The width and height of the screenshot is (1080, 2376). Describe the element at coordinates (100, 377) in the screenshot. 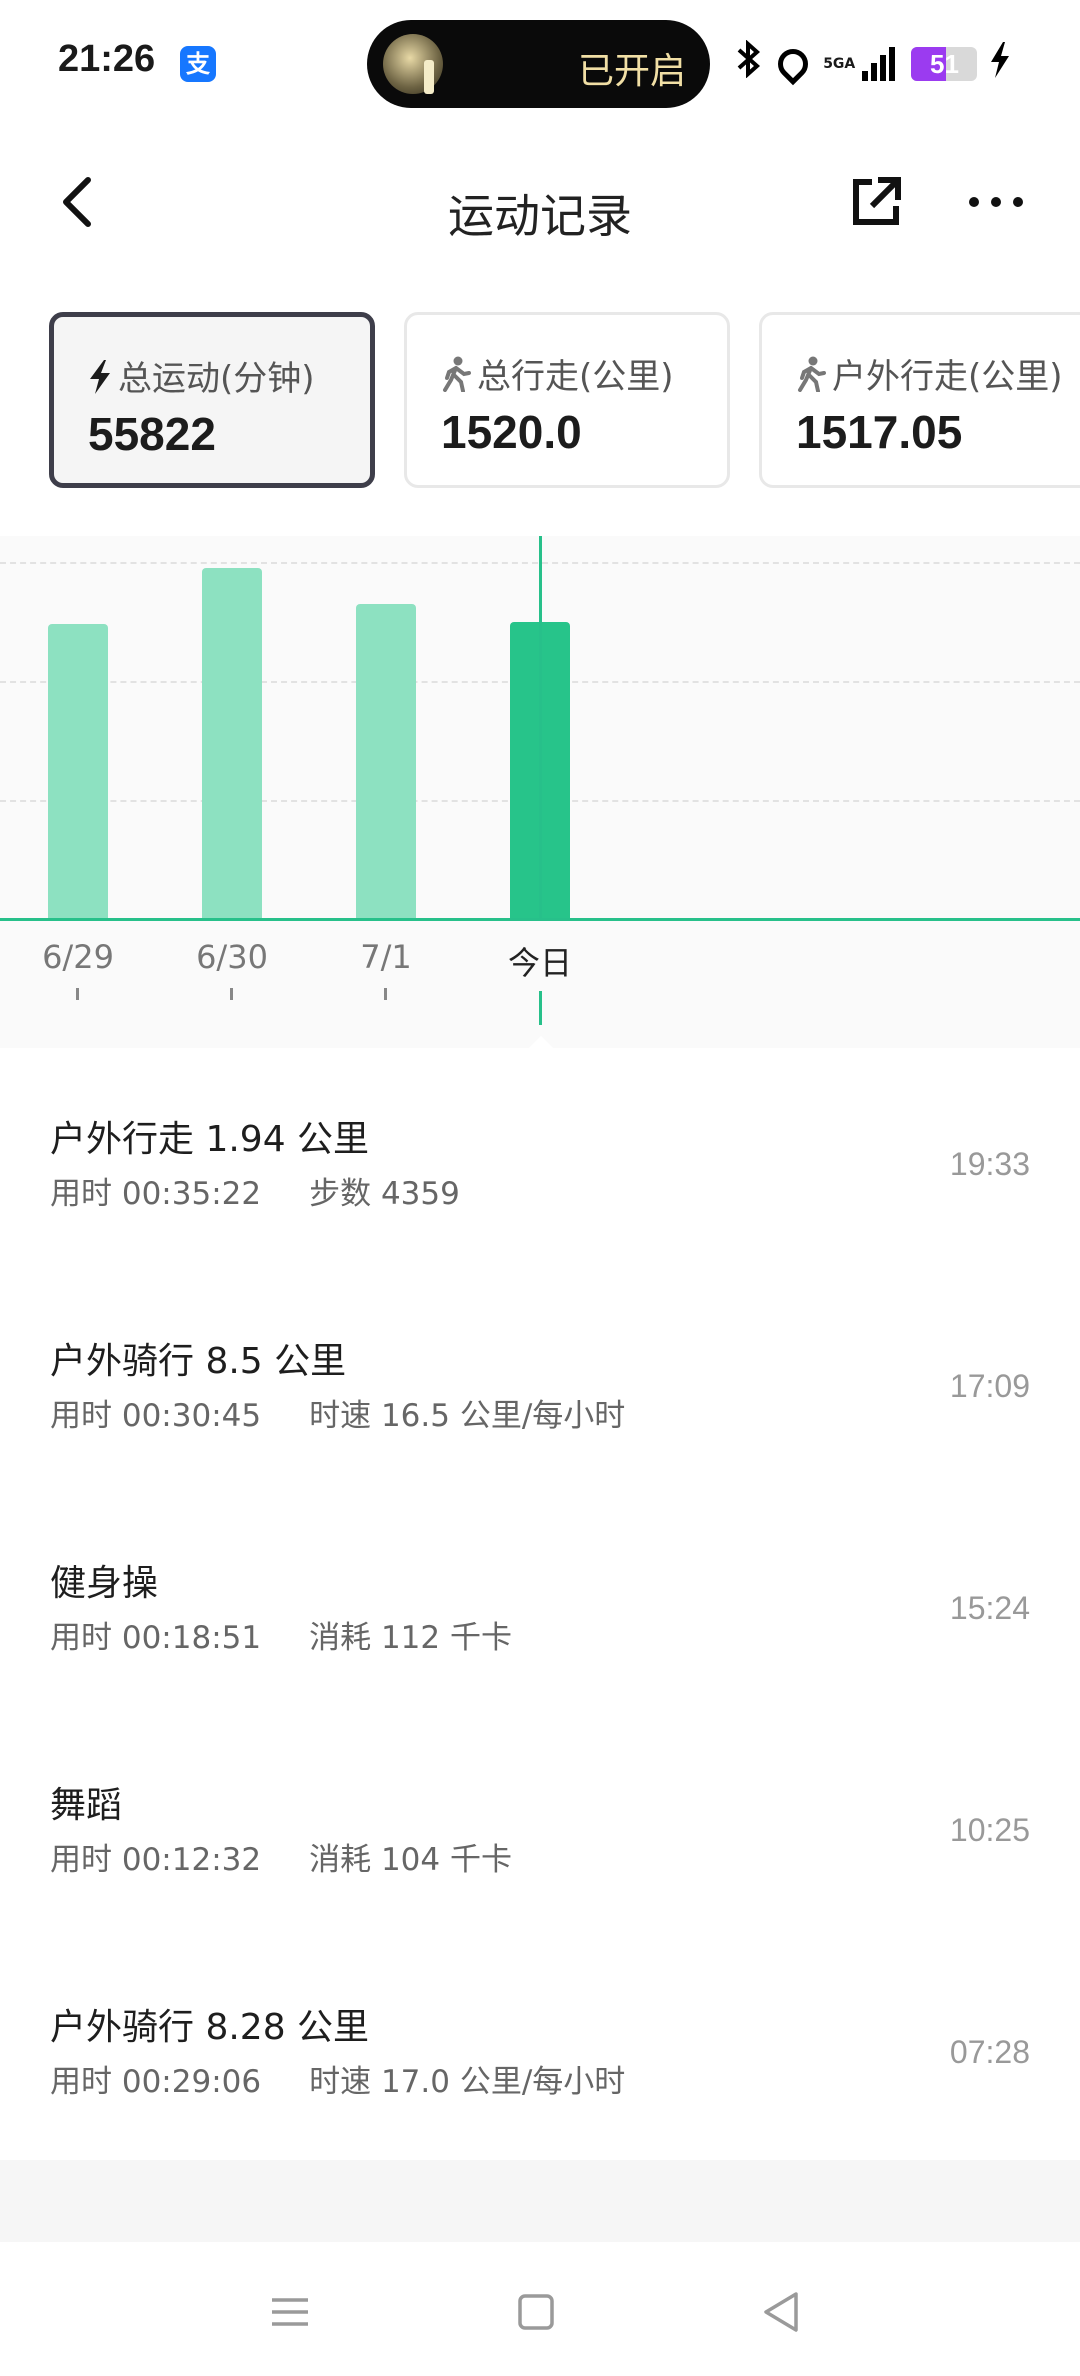

I see `bolt-icon` at that location.